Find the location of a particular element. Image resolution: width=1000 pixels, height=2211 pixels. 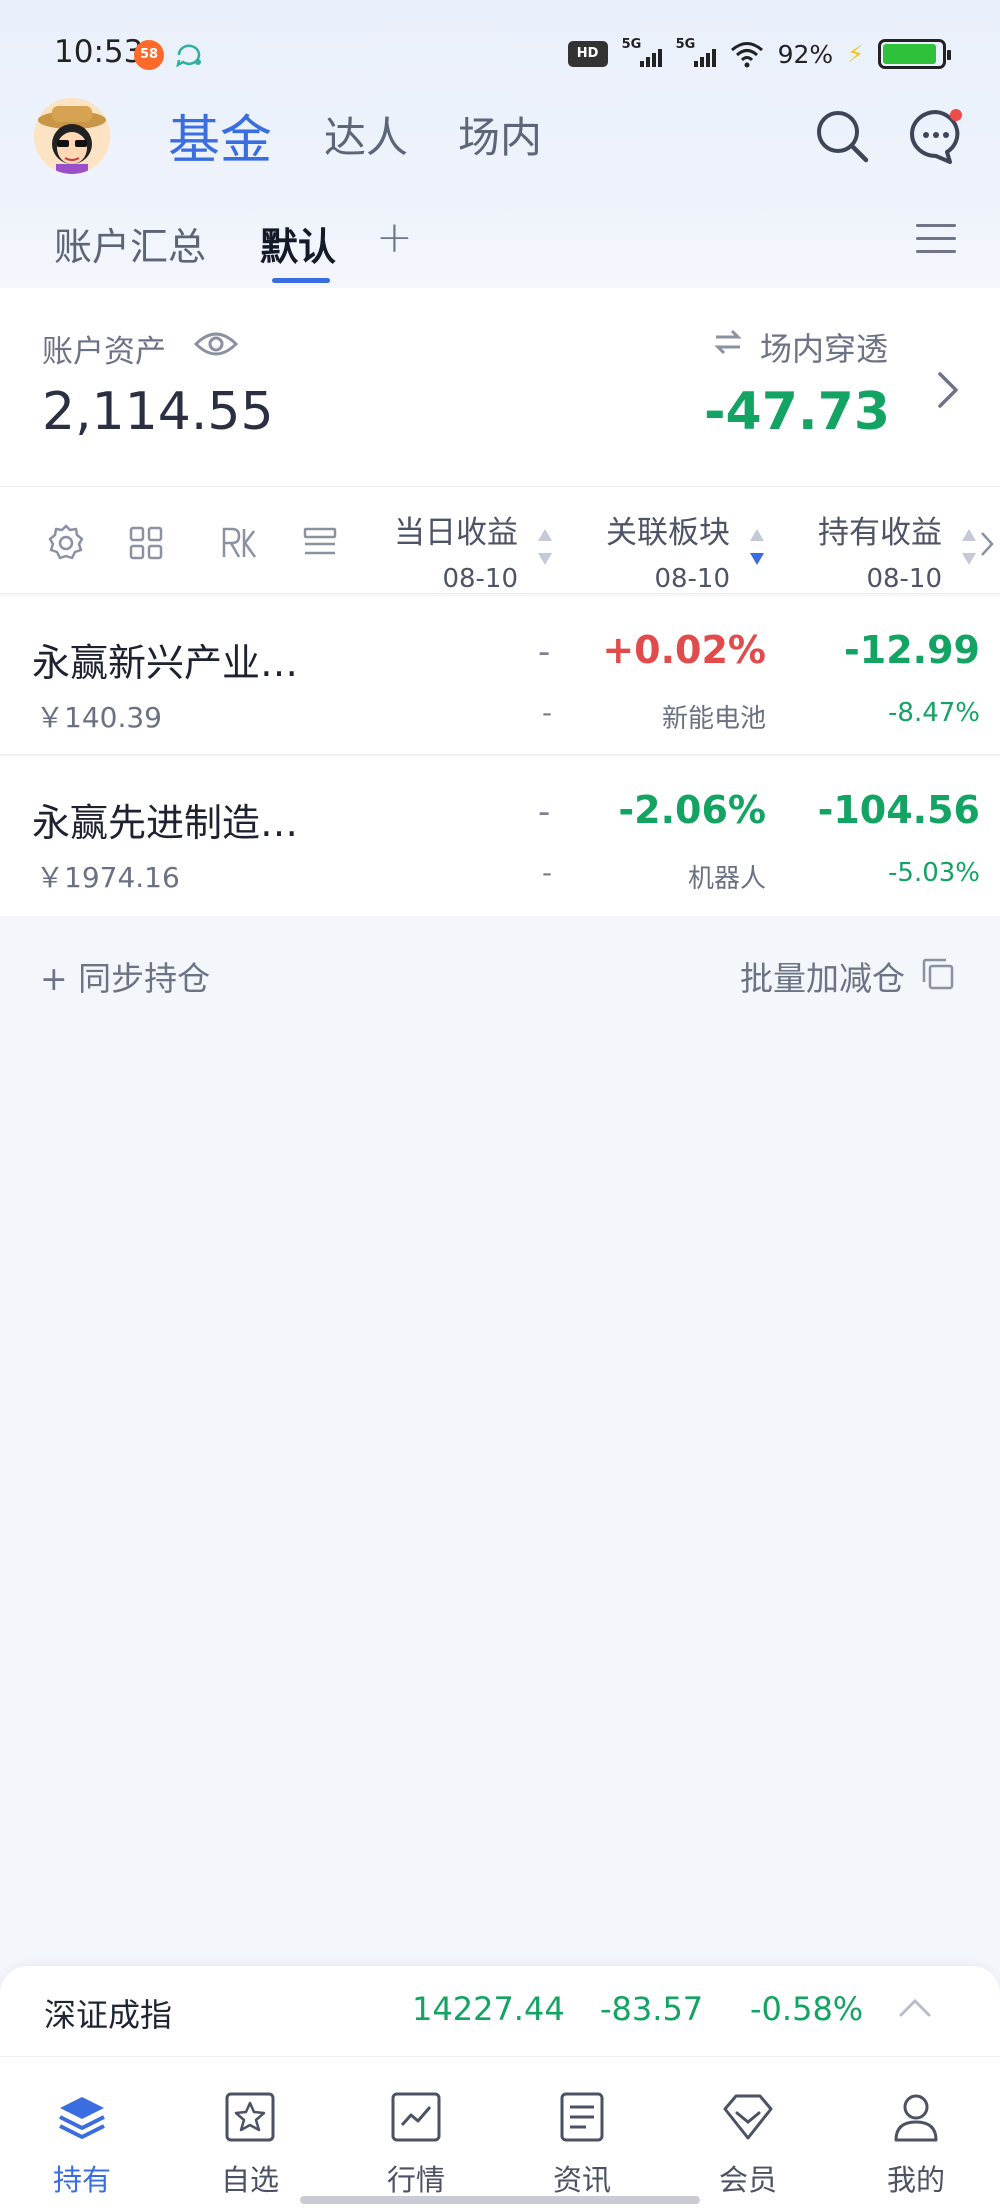

tab-onfloor: 场内 is located at coordinates (500, 134).